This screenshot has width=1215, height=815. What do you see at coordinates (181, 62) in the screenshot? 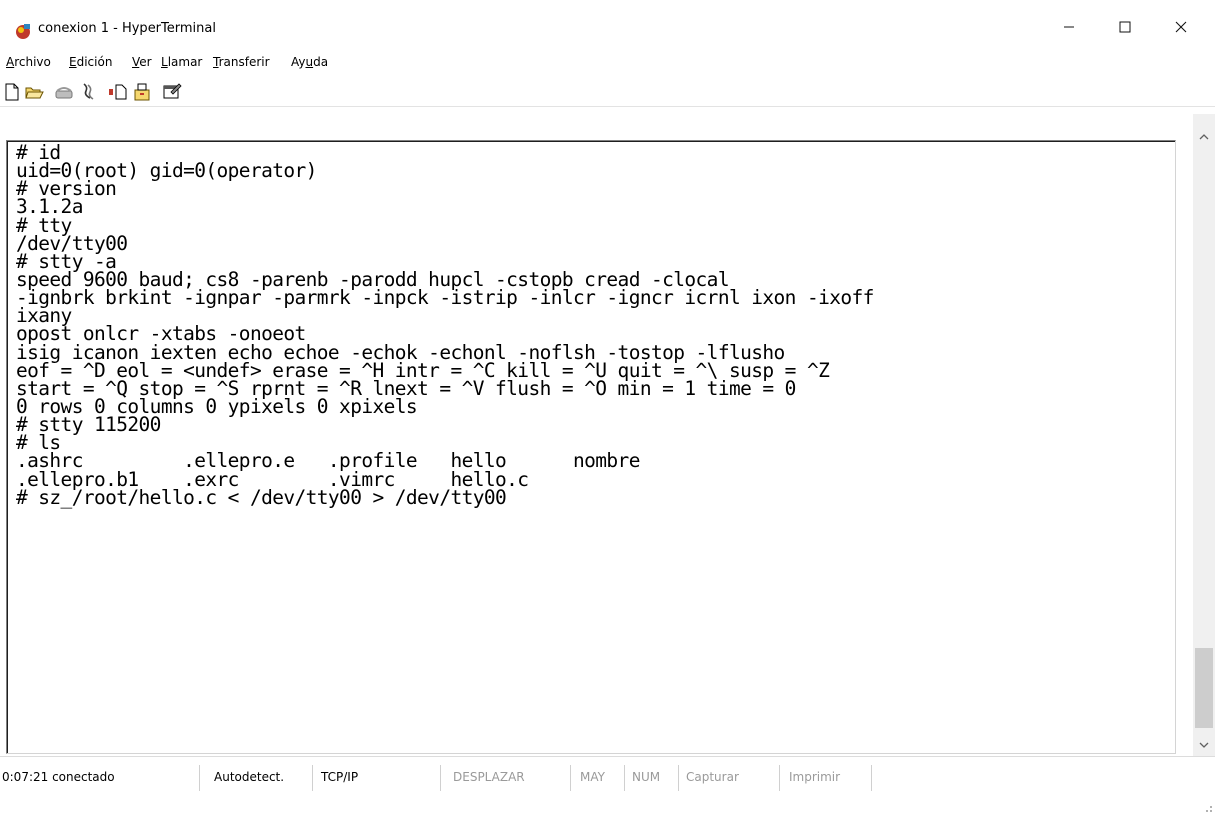
I see `menu-llamar: Llamar` at bounding box center [181, 62].